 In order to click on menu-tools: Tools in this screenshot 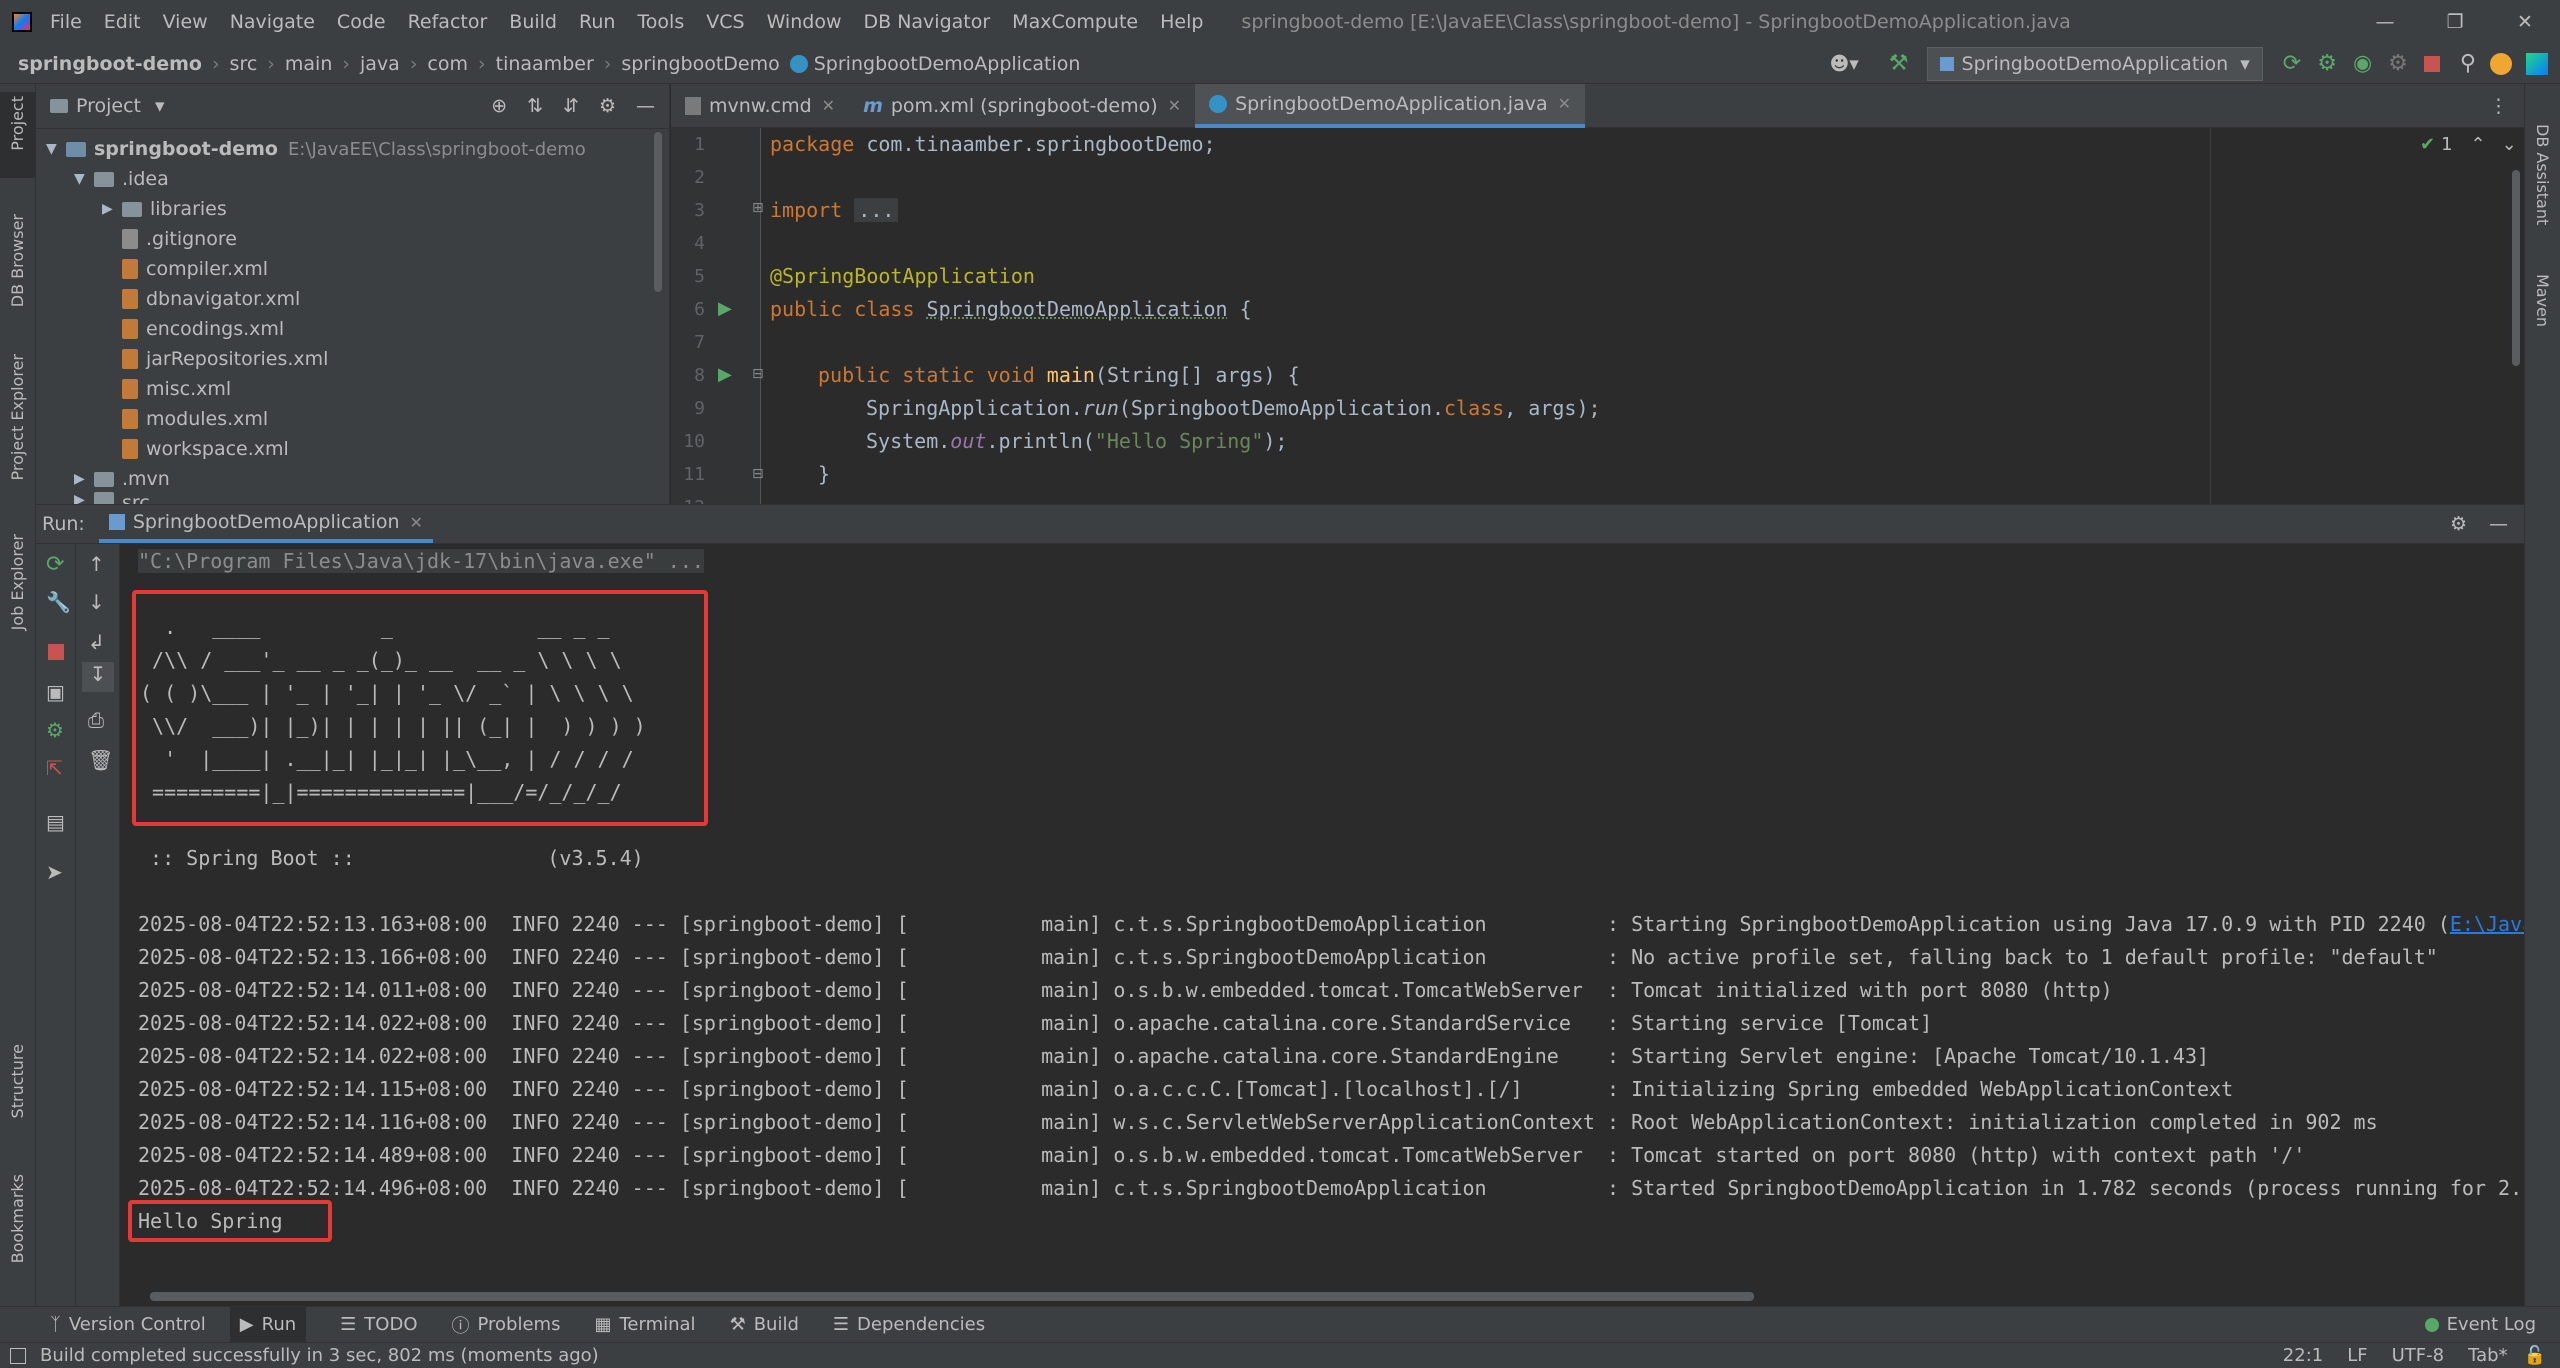, I will do `click(660, 22)`.